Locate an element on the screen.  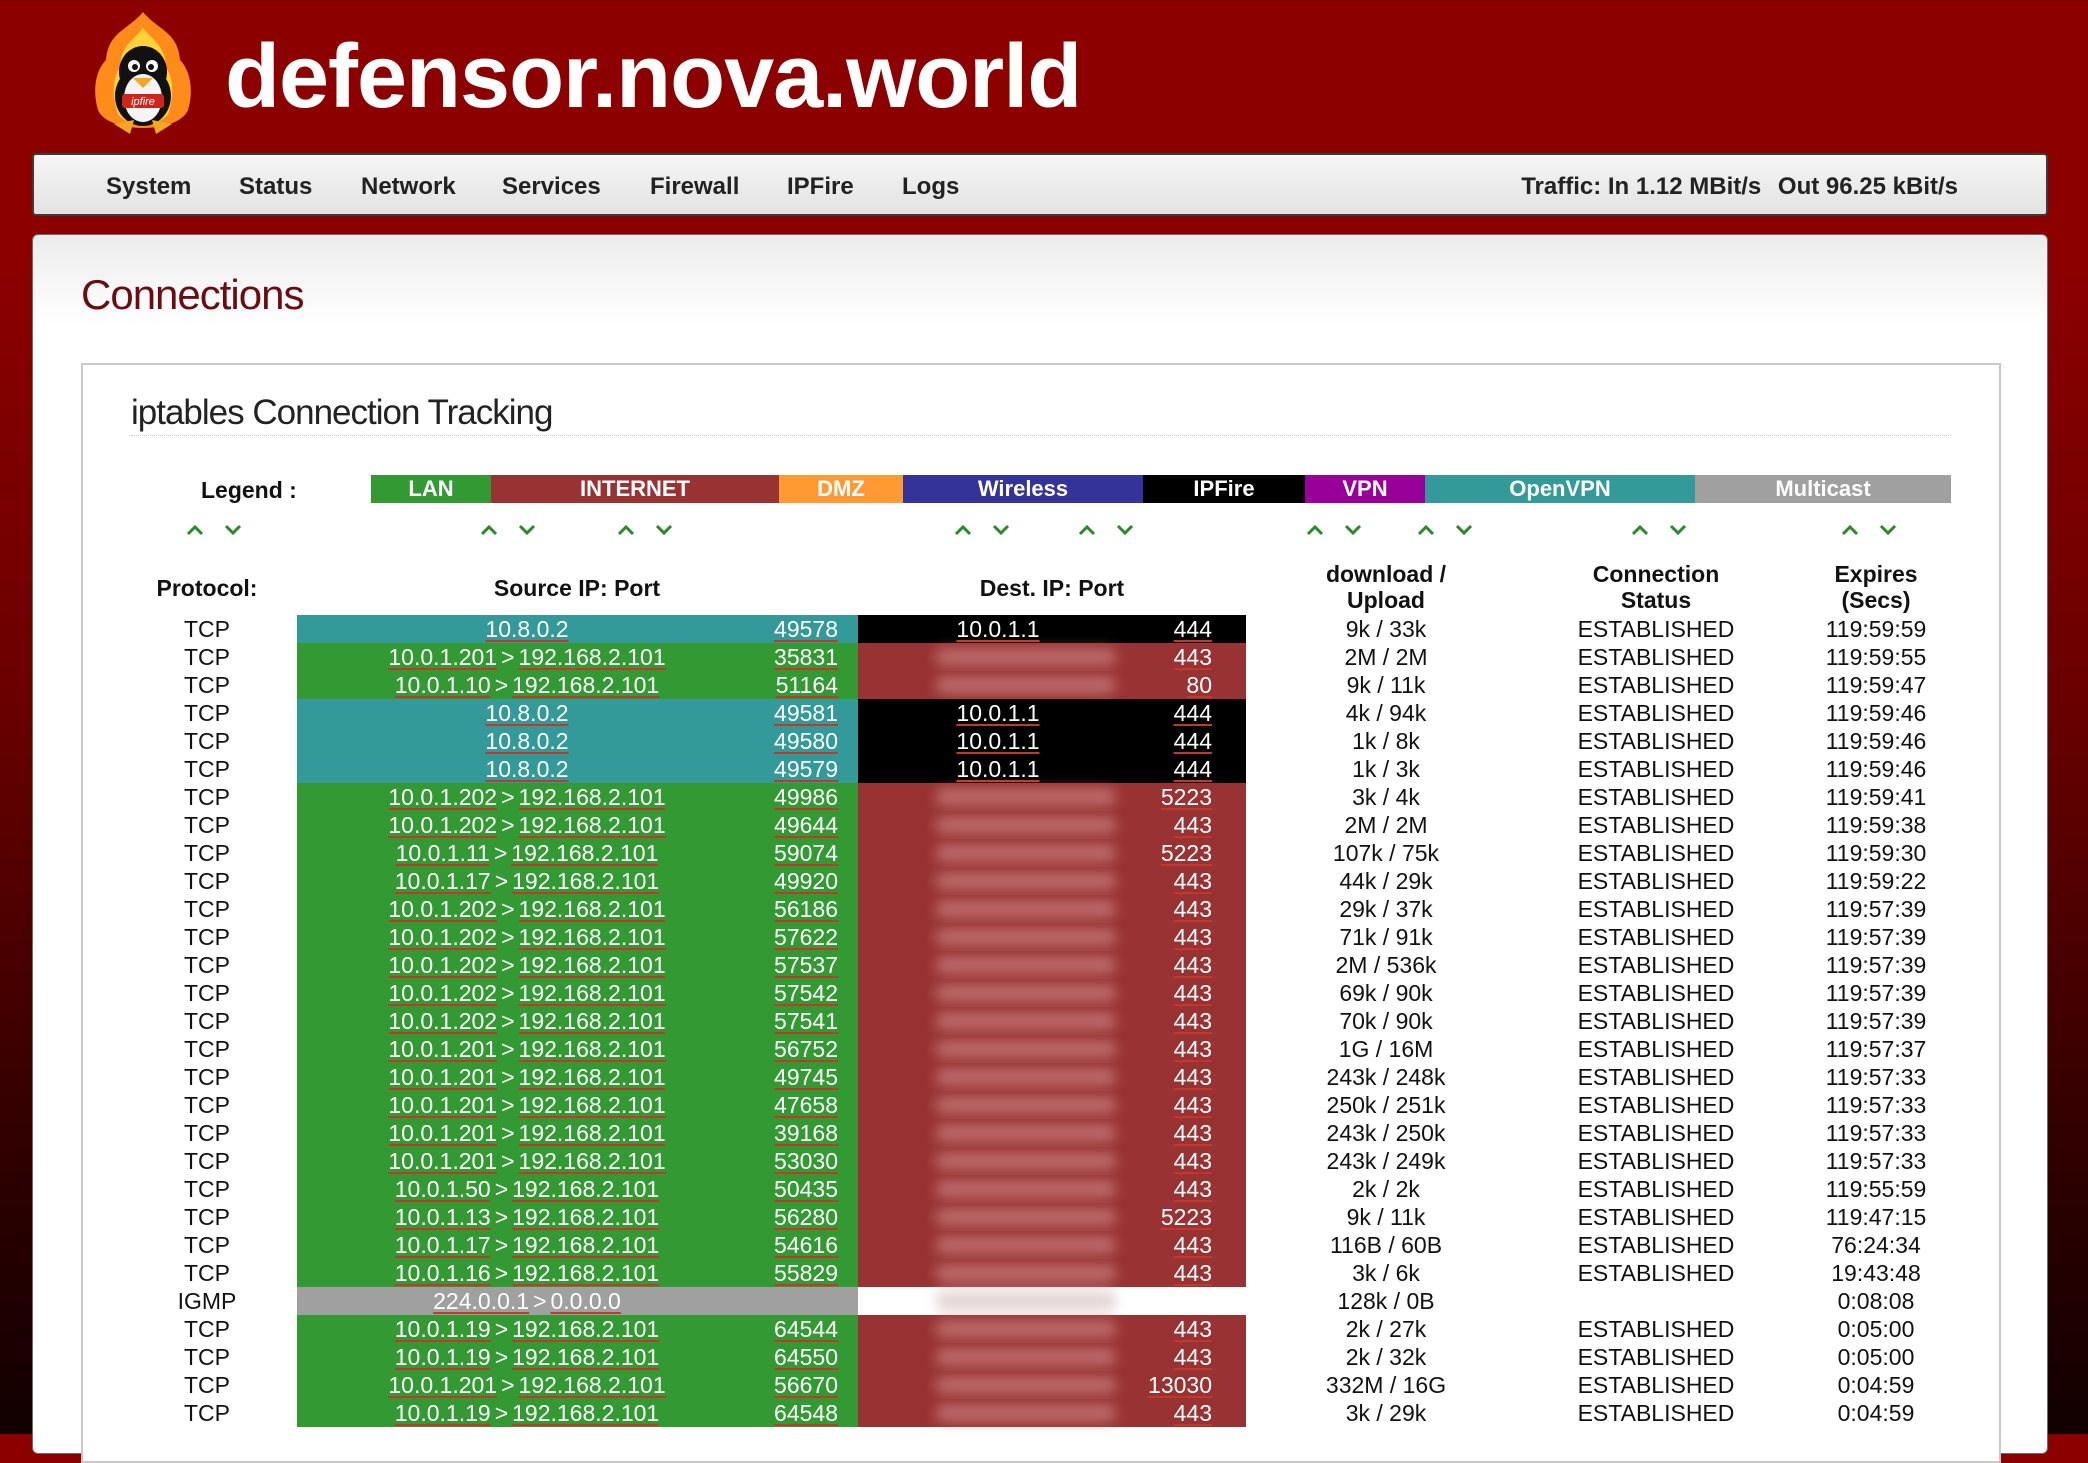
source-port-link: 56670 is located at coordinates (806, 1385).